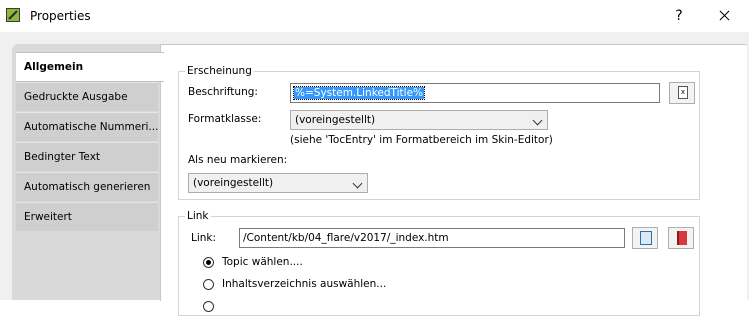 The image size is (749, 316). What do you see at coordinates (724, 16) in the screenshot?
I see `close-button` at bounding box center [724, 16].